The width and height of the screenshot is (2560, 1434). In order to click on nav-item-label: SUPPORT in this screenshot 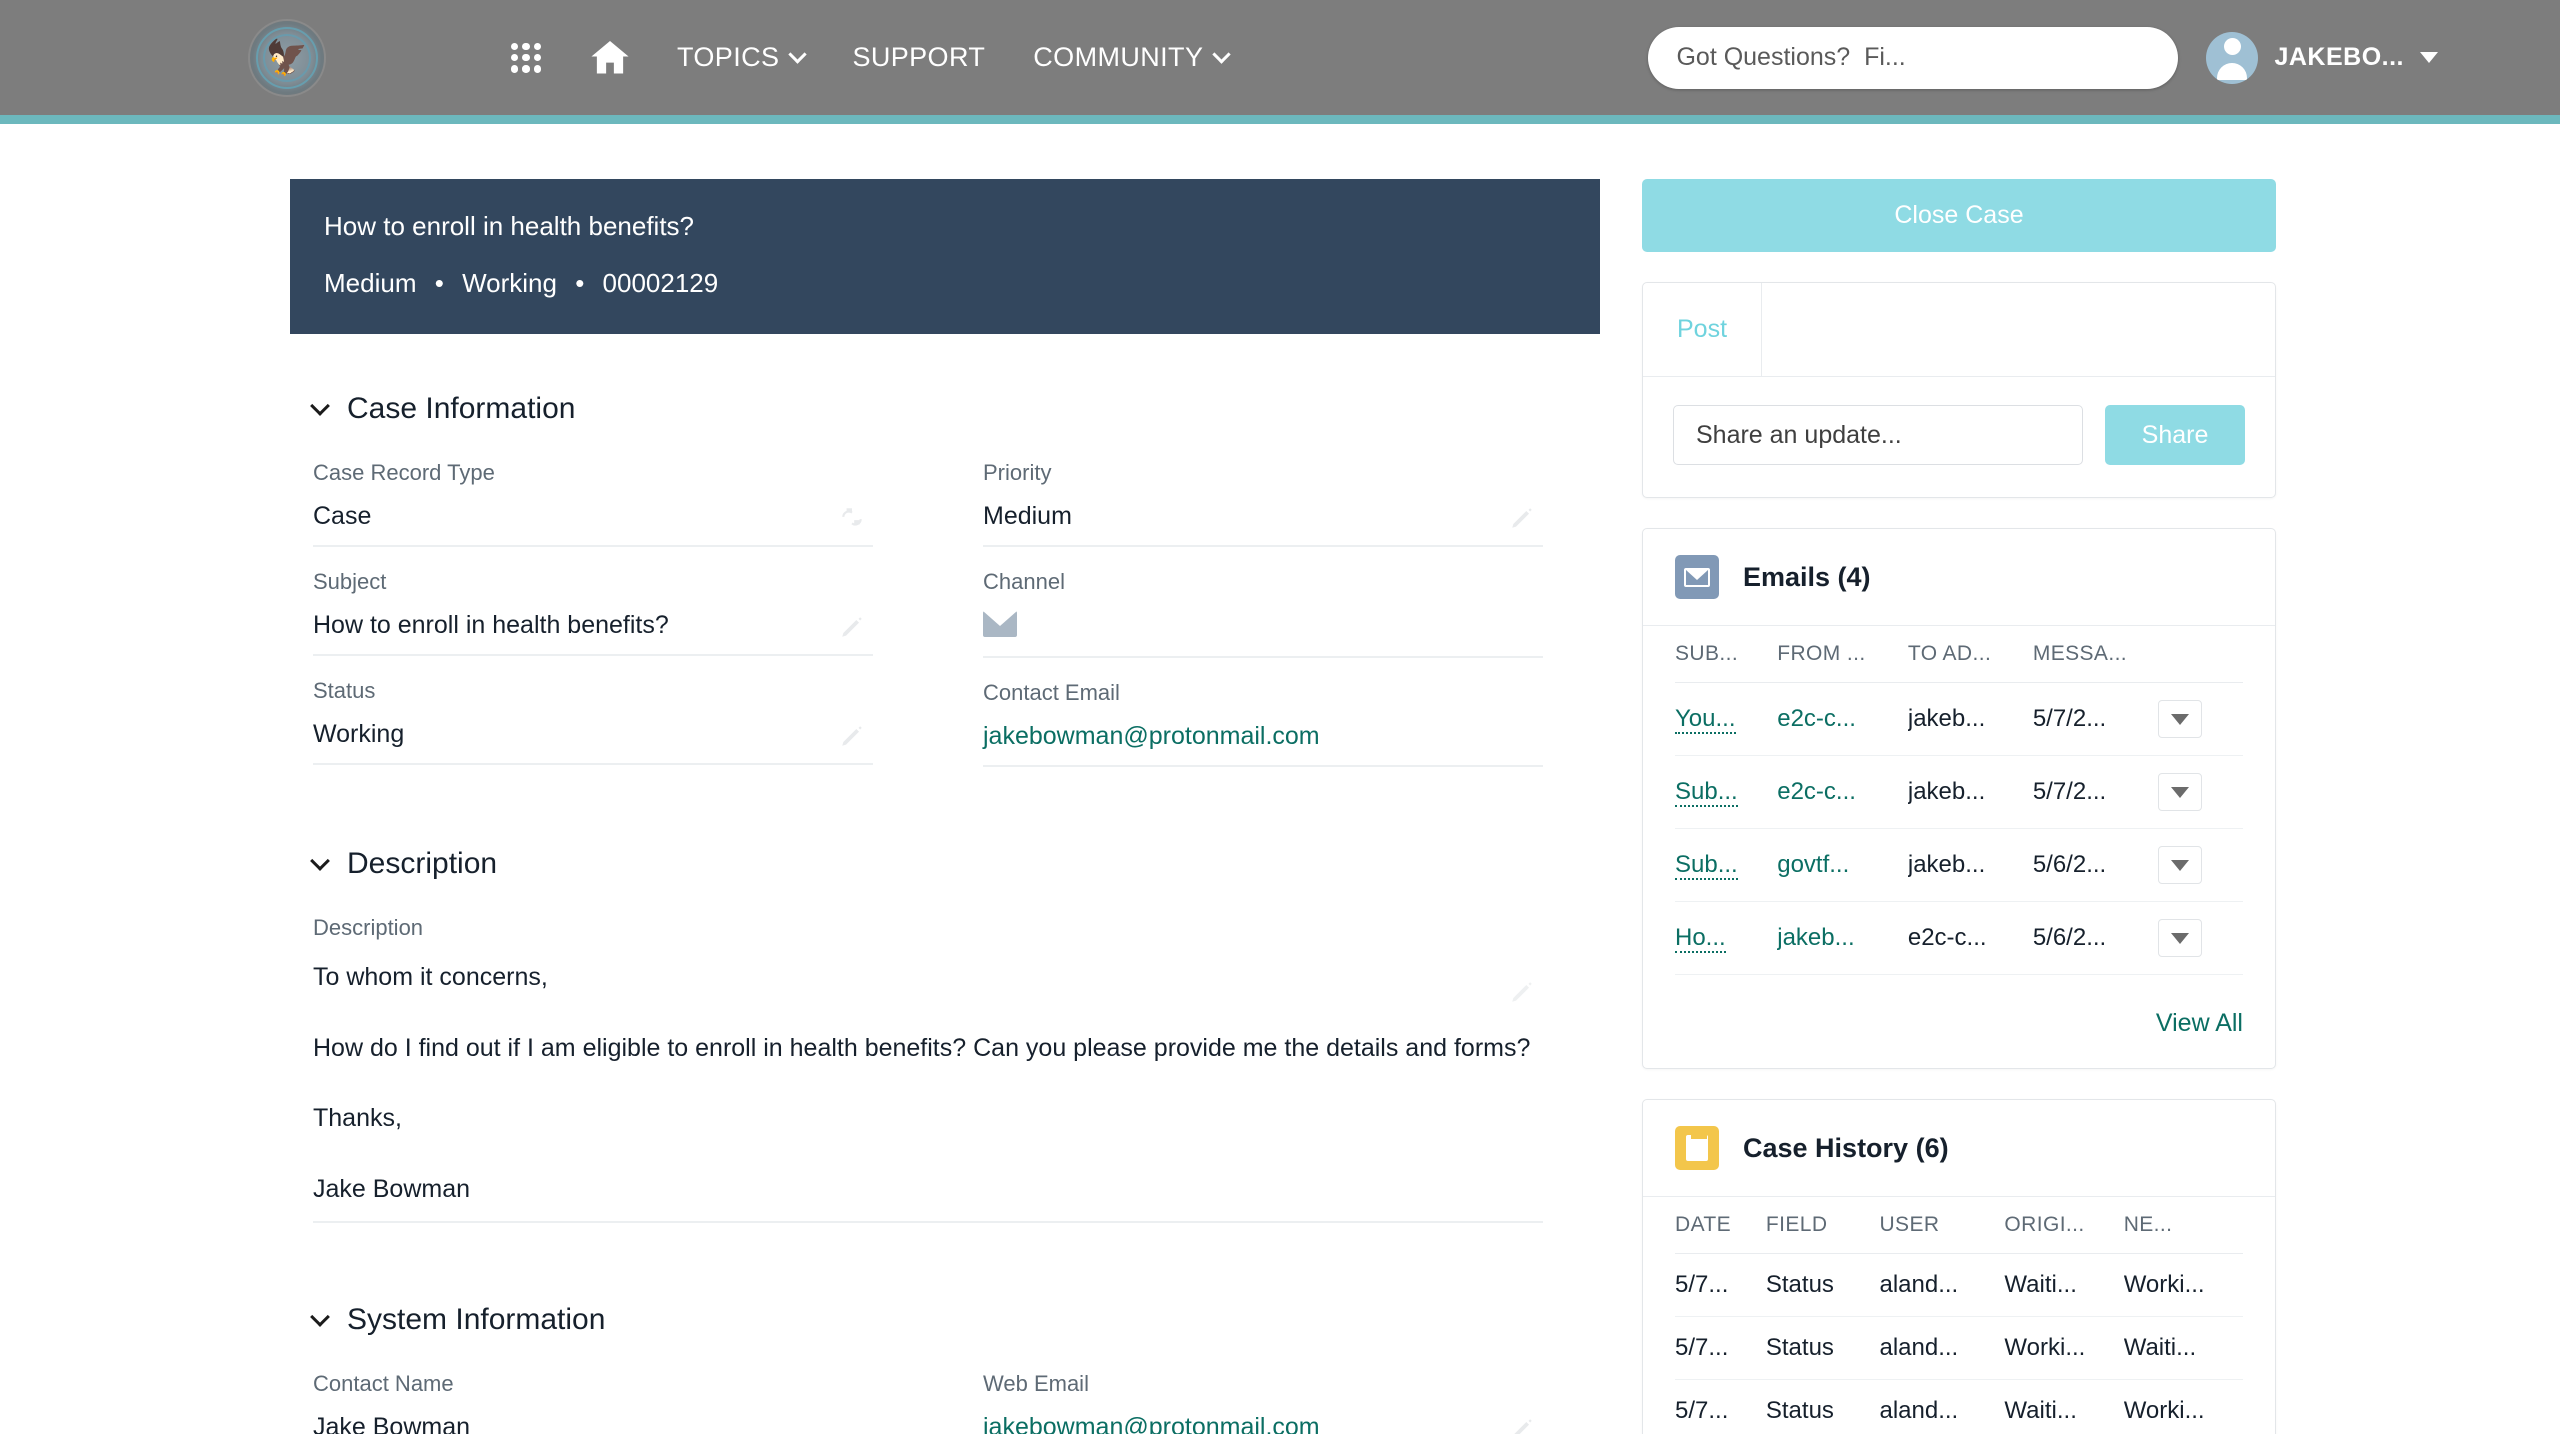, I will do `click(919, 57)`.